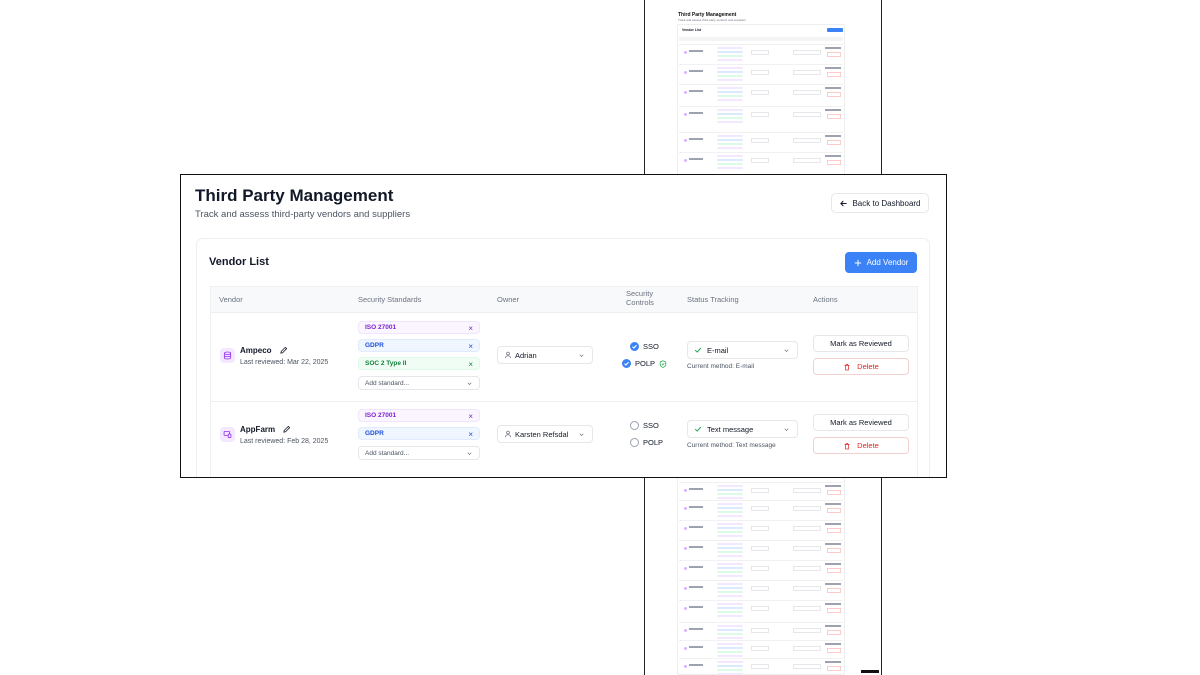  What do you see at coordinates (381, 327) in the screenshot?
I see `standard-label: ISO 27001` at bounding box center [381, 327].